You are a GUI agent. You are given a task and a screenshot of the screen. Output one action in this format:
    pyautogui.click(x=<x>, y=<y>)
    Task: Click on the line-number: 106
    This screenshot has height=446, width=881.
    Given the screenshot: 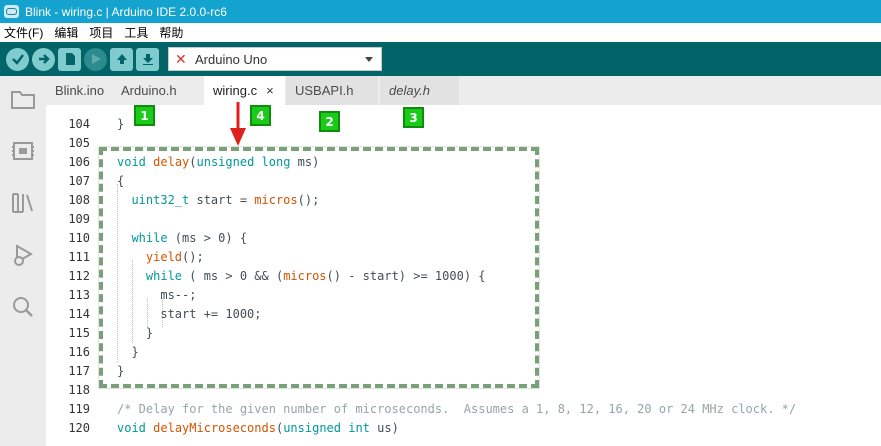 What is the action you would take?
    pyautogui.click(x=79, y=162)
    